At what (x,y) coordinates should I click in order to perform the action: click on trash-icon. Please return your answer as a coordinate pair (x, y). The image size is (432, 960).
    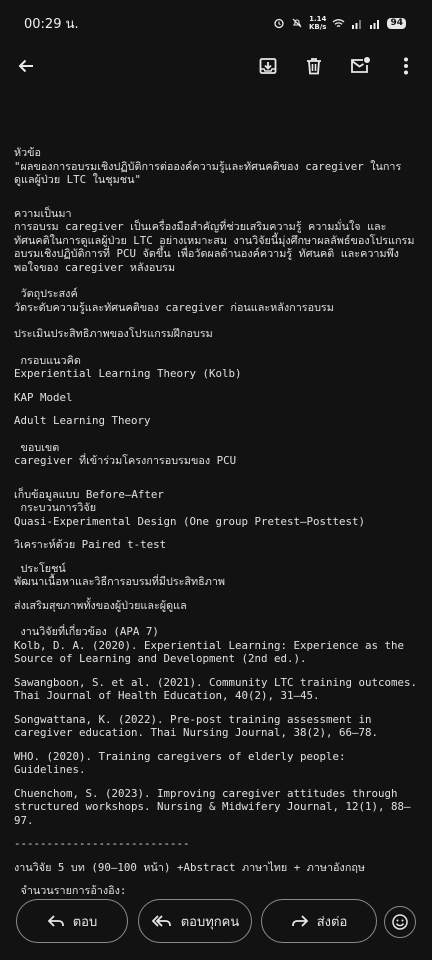
    Looking at the image, I should click on (314, 66).